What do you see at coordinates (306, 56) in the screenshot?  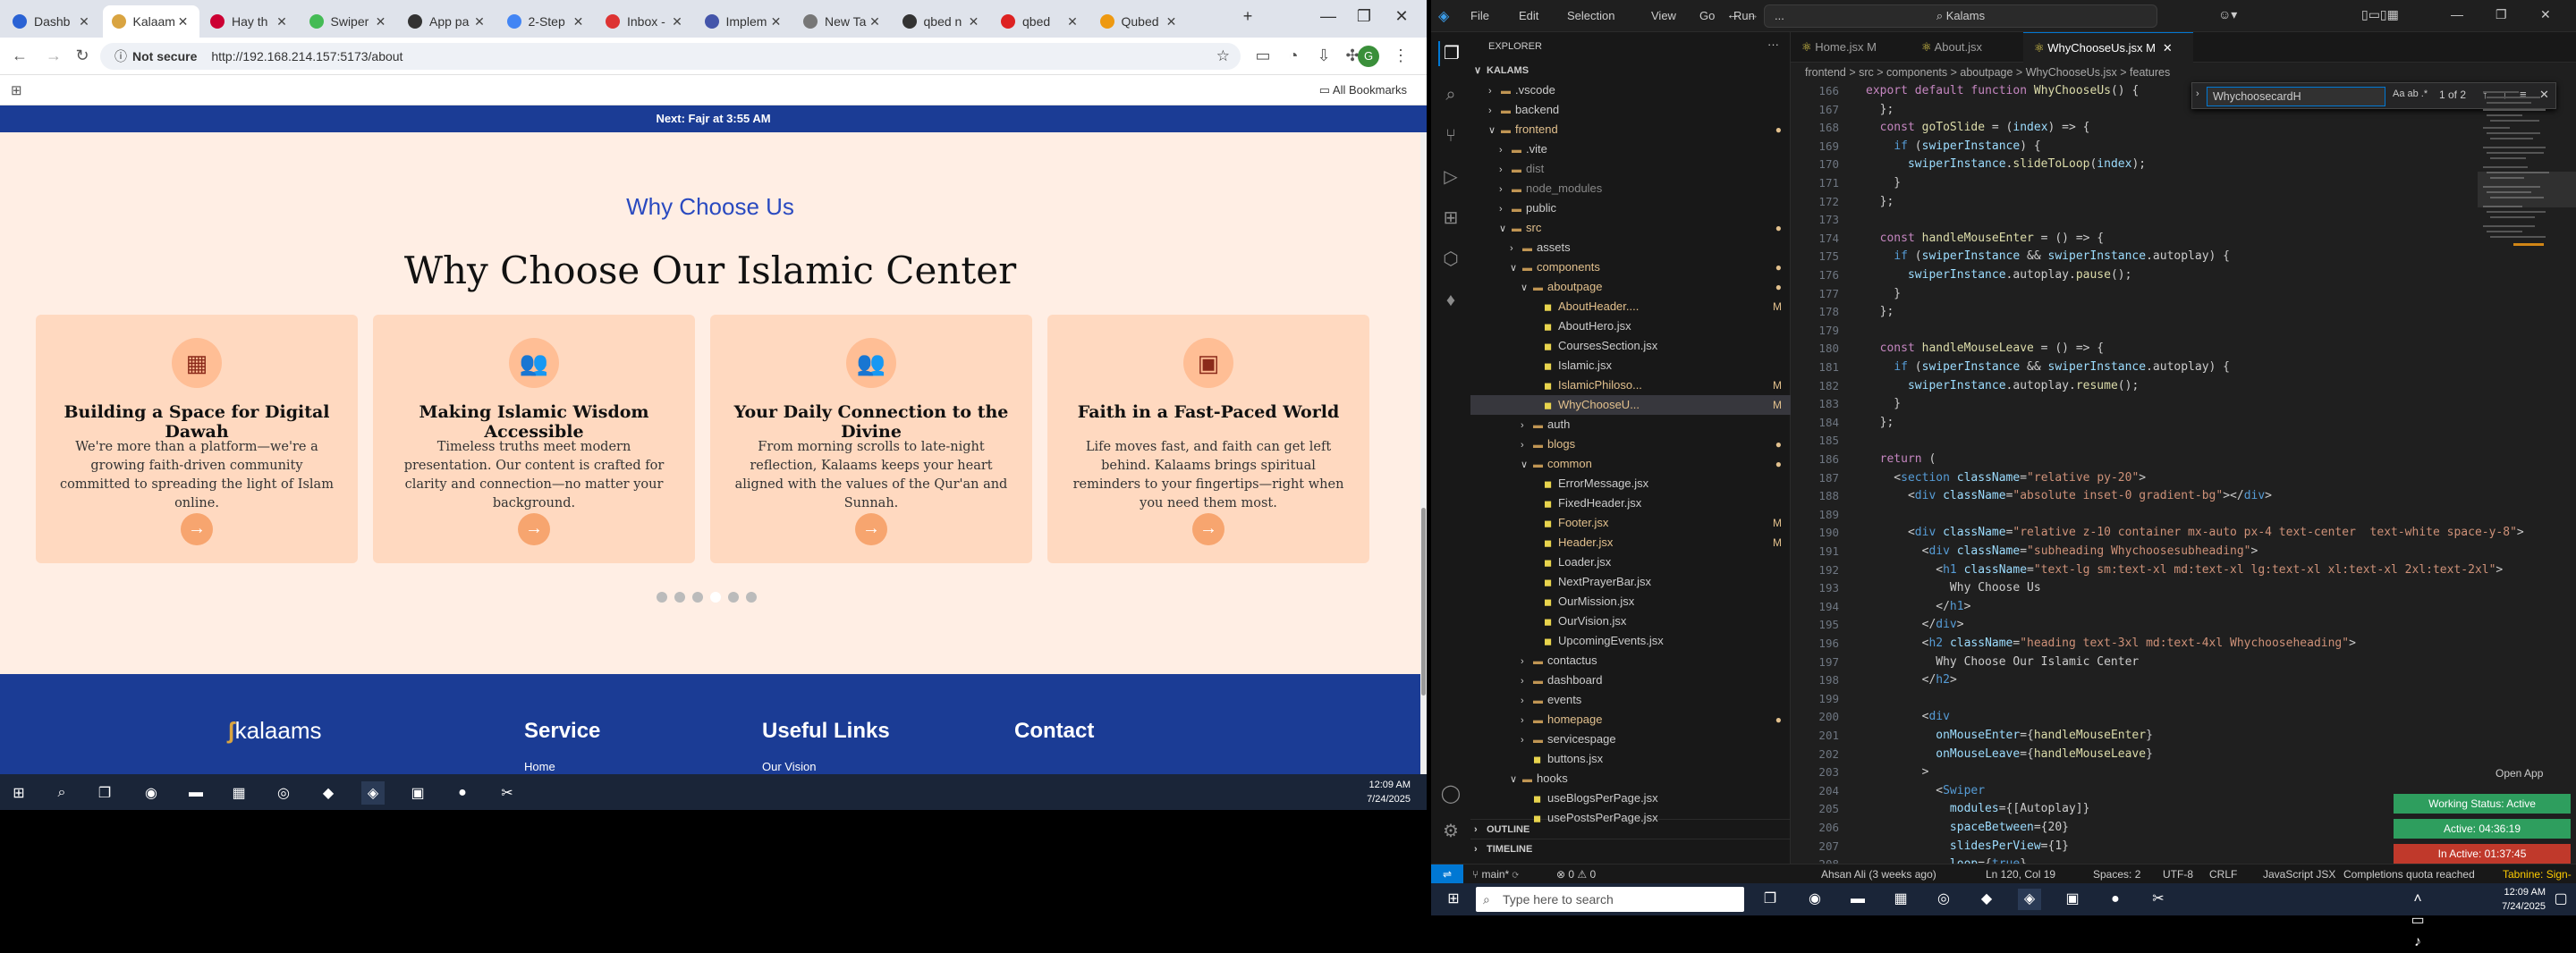 I see `url-text: http://192.168.214.157:5173/about` at bounding box center [306, 56].